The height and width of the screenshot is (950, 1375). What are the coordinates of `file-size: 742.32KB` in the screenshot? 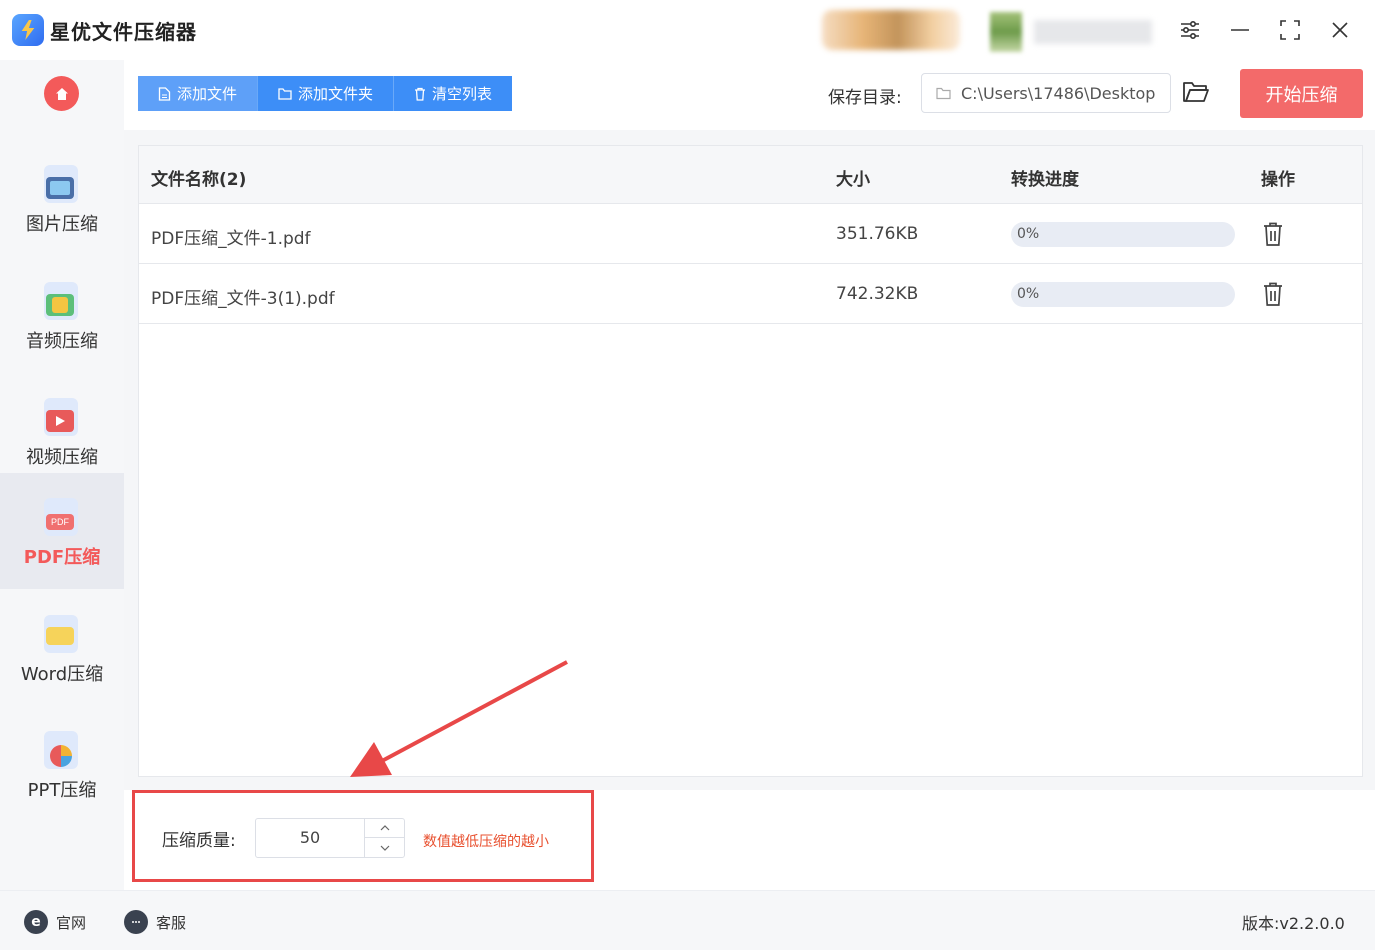 It's located at (877, 294).